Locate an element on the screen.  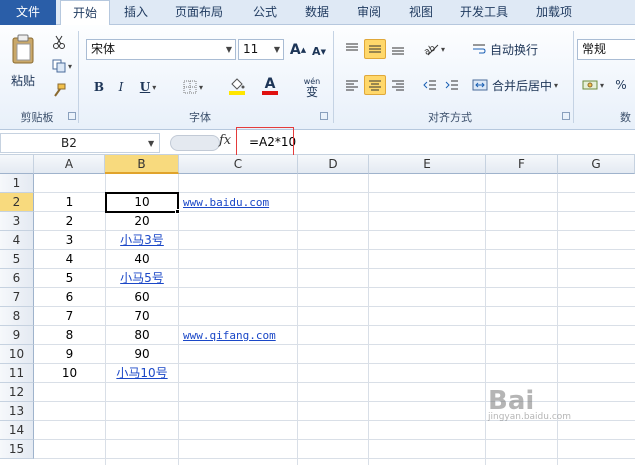
cell-a8: 7 is located at coordinates (69, 316).